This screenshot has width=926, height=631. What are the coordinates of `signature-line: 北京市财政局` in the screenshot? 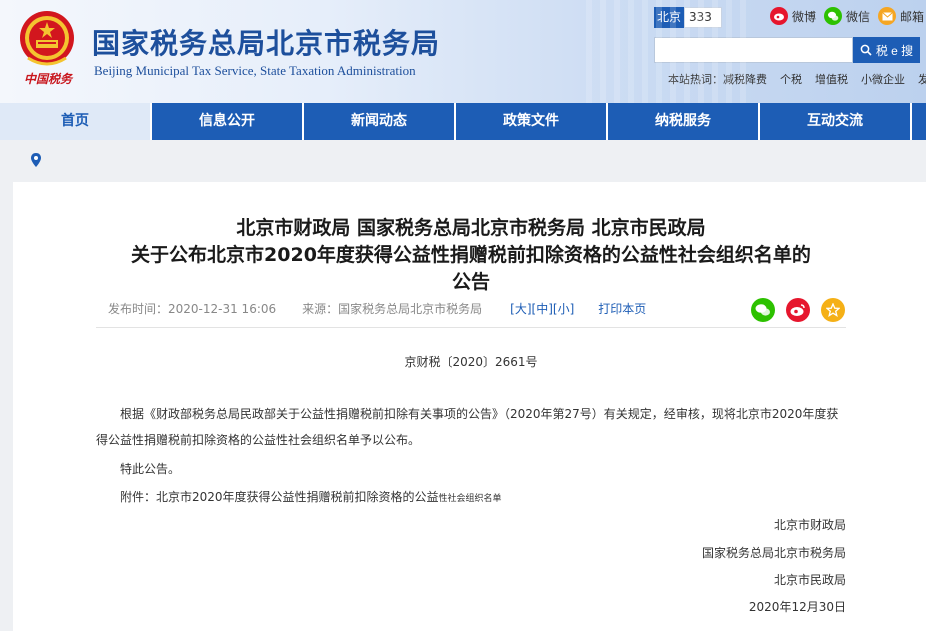 It's located at (809, 525).